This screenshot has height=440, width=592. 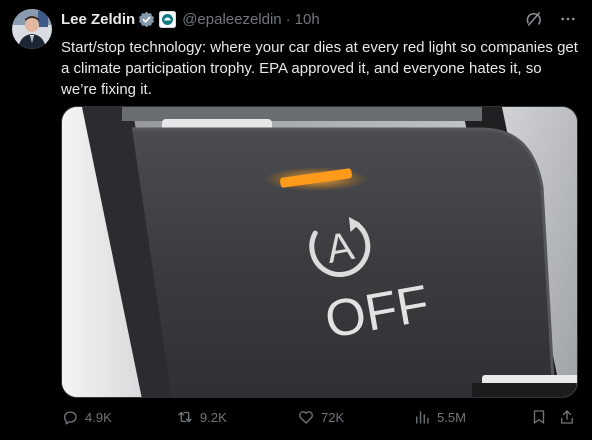 I want to click on tweet-action-bar: 4.9K 9.2K 72K 5.5M, so click(x=320, y=419).